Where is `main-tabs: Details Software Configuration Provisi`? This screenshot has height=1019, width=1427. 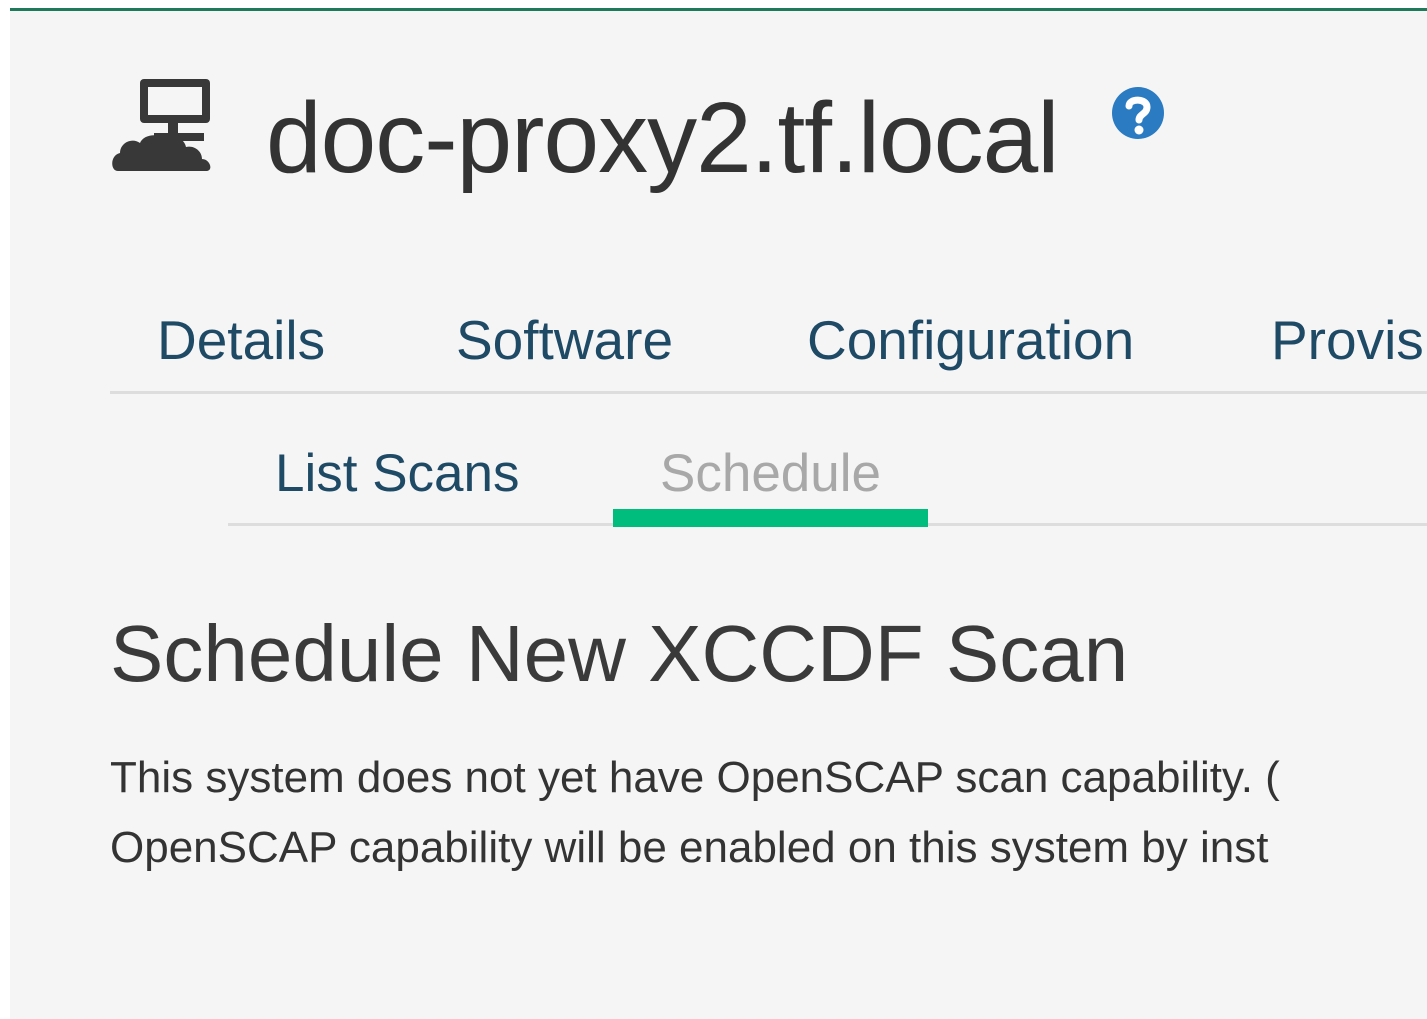
main-tabs: Details Software Configuration Provisi is located at coordinates (768, 344).